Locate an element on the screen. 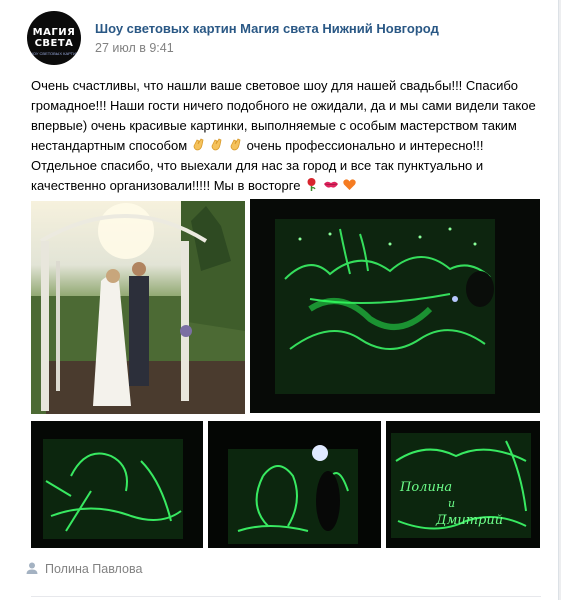  glow-portrait is located at coordinates (113, 489).